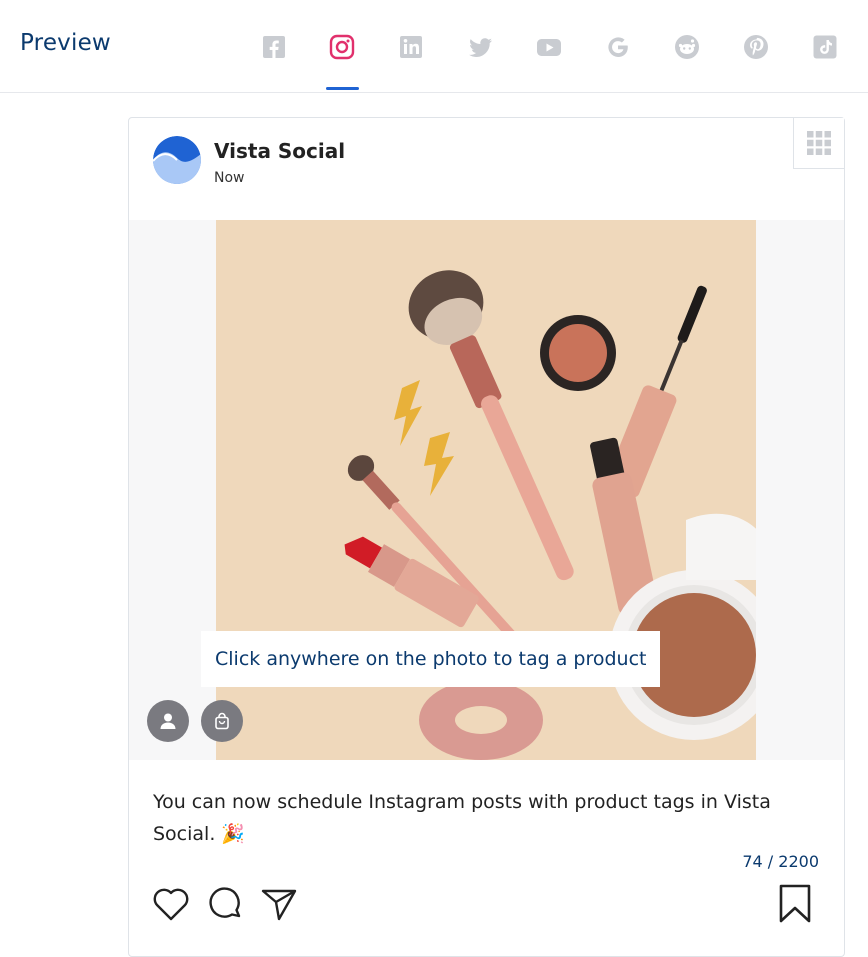 Image resolution: width=868 pixels, height=957 pixels. I want to click on tab-linkedin, so click(411, 47).